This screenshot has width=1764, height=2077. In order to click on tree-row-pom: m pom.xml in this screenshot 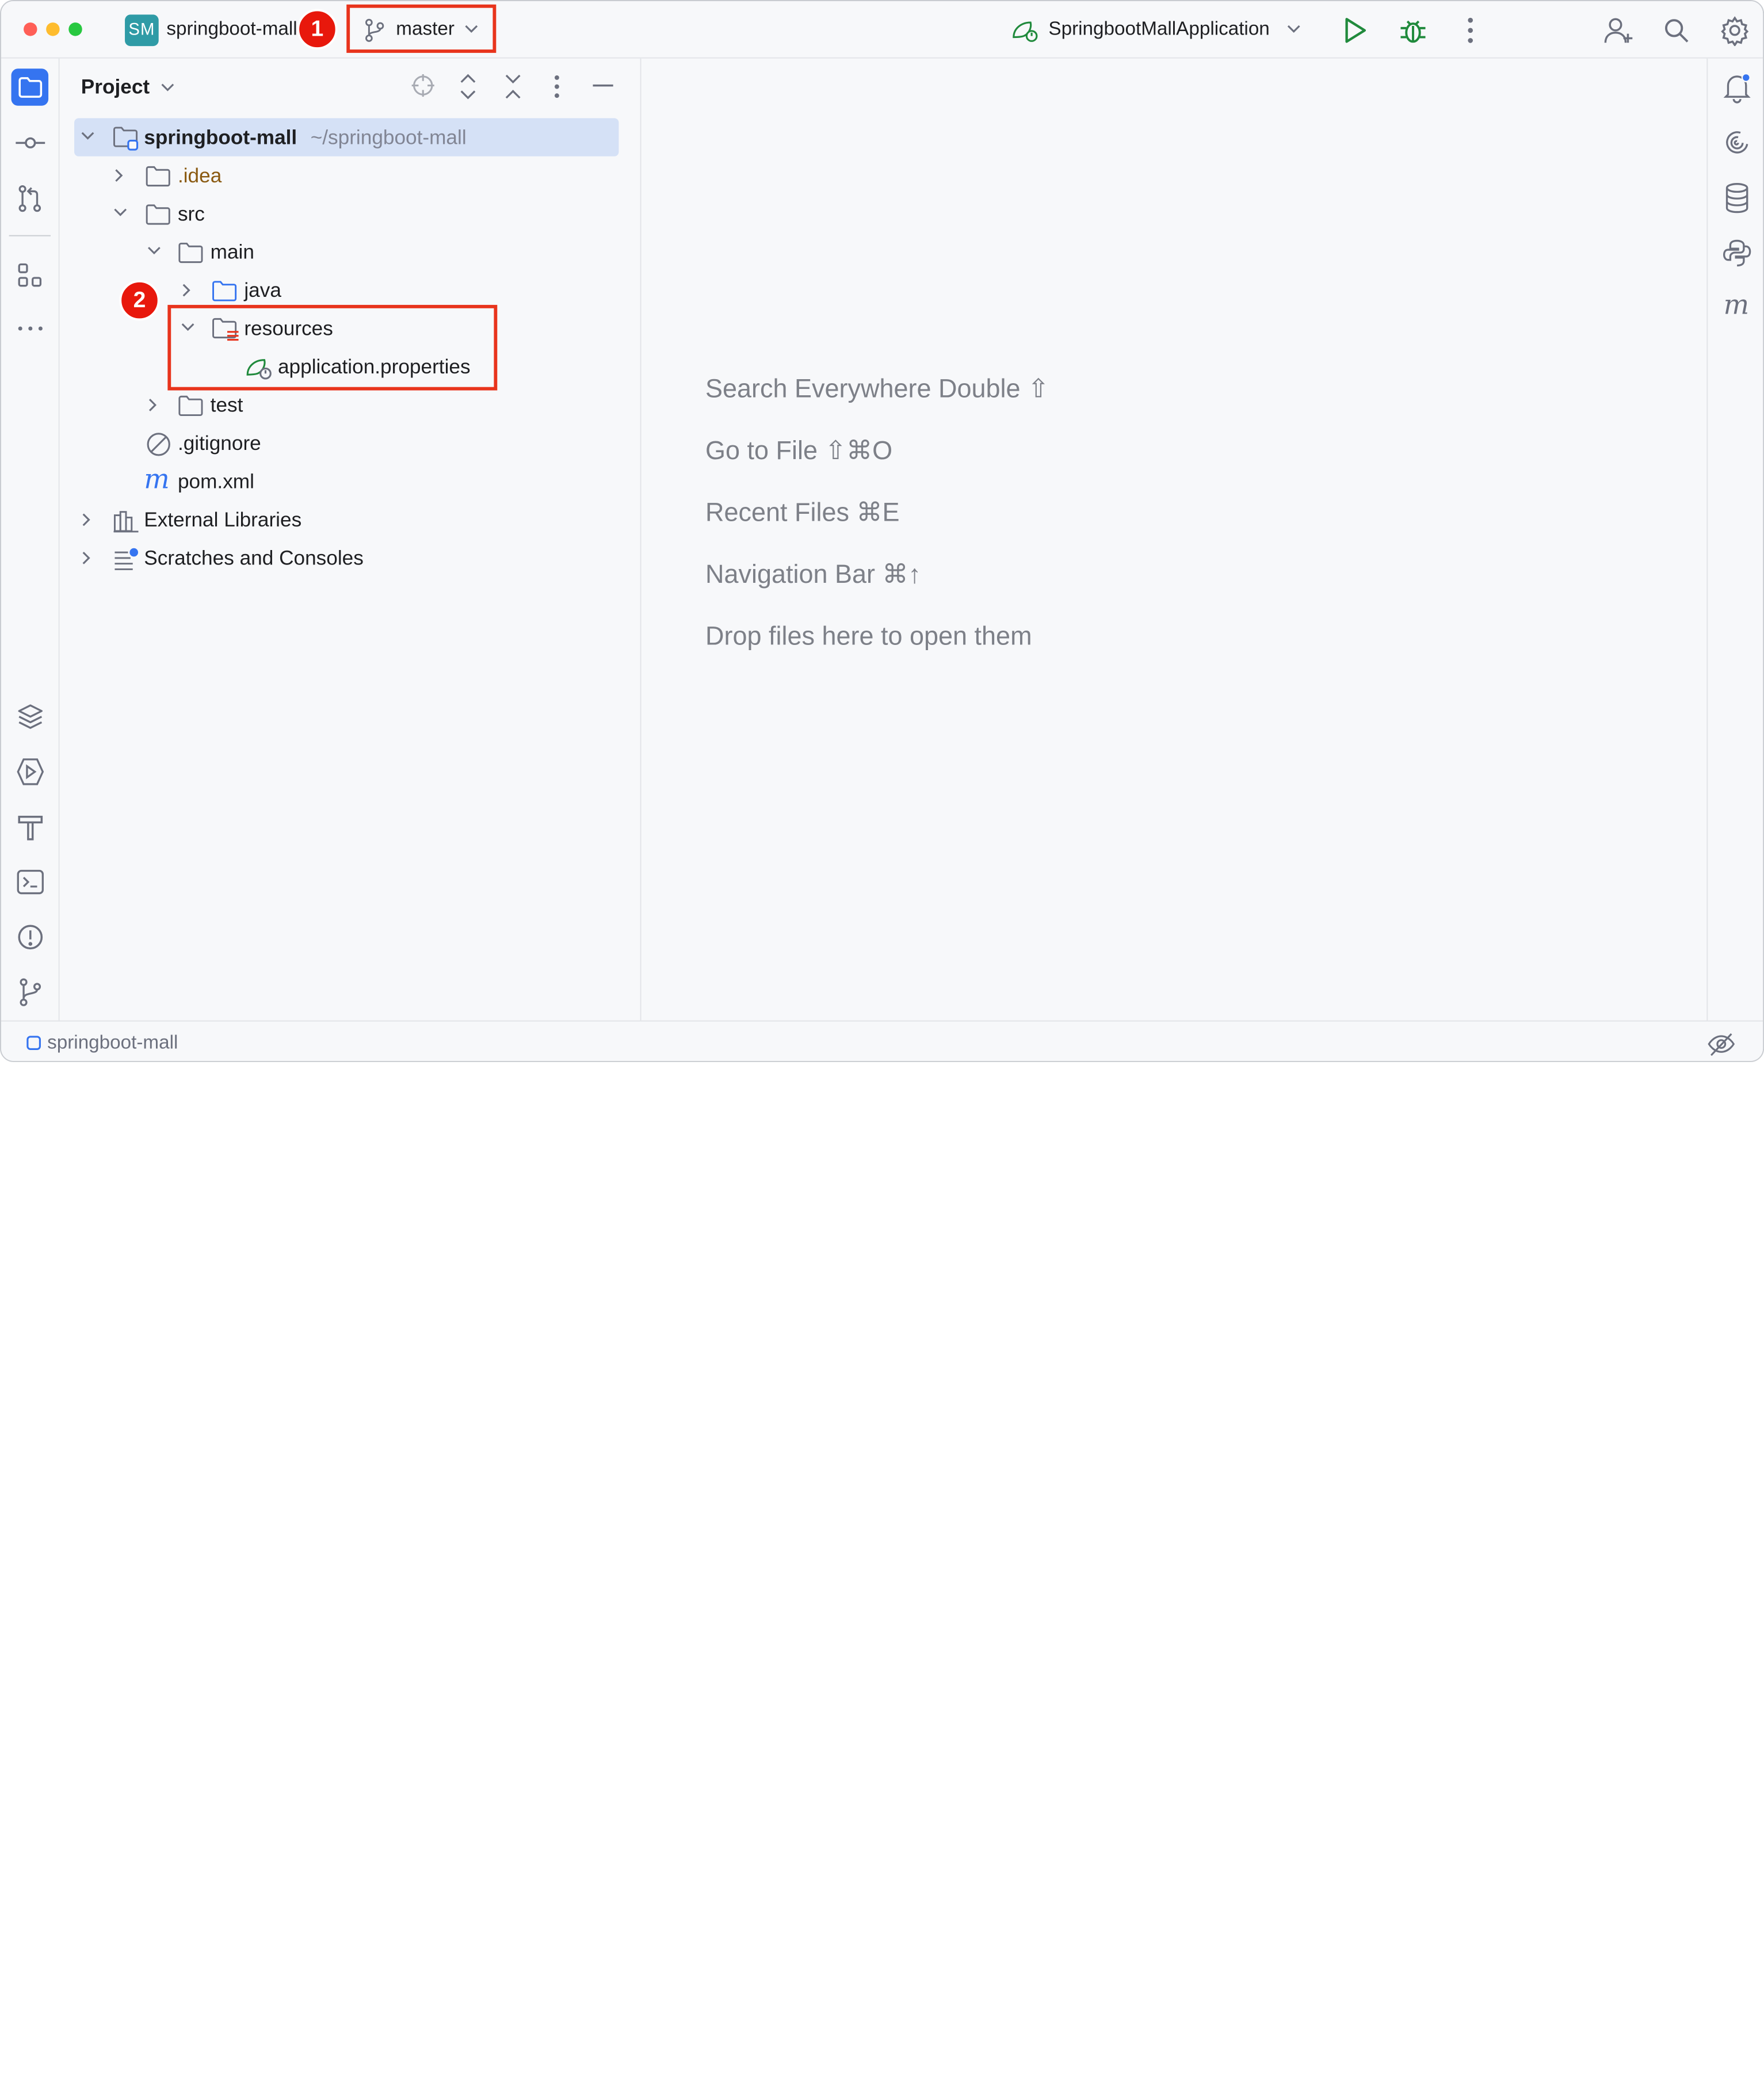, I will do `click(346, 482)`.